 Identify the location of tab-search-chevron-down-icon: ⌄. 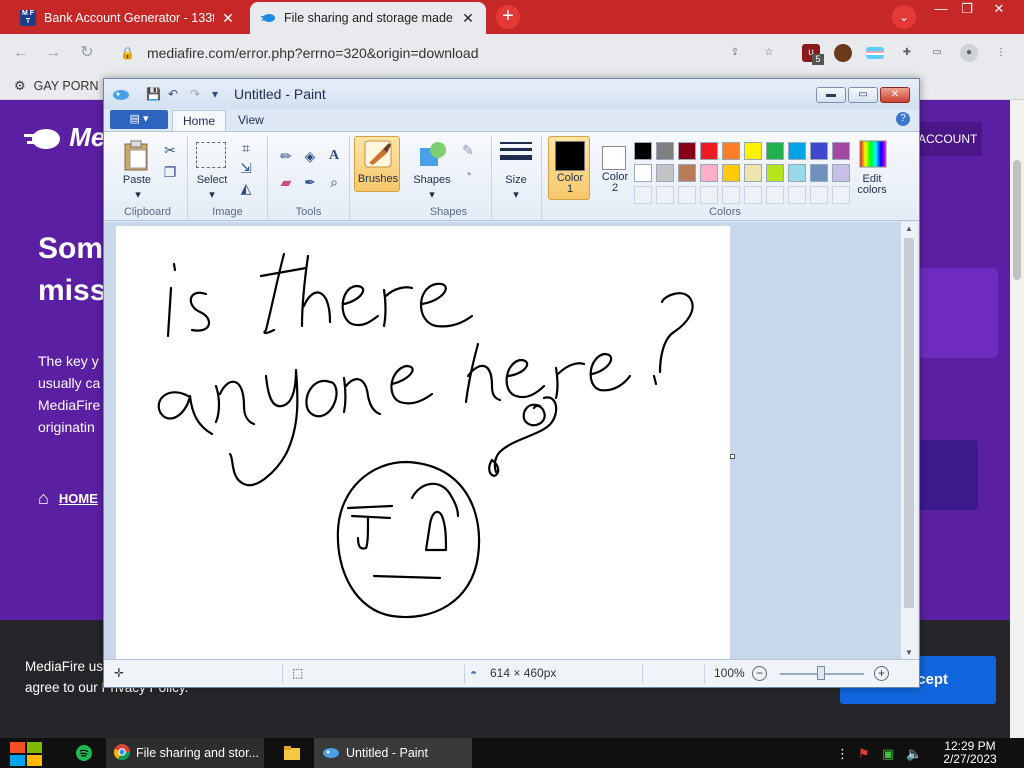
(904, 17).